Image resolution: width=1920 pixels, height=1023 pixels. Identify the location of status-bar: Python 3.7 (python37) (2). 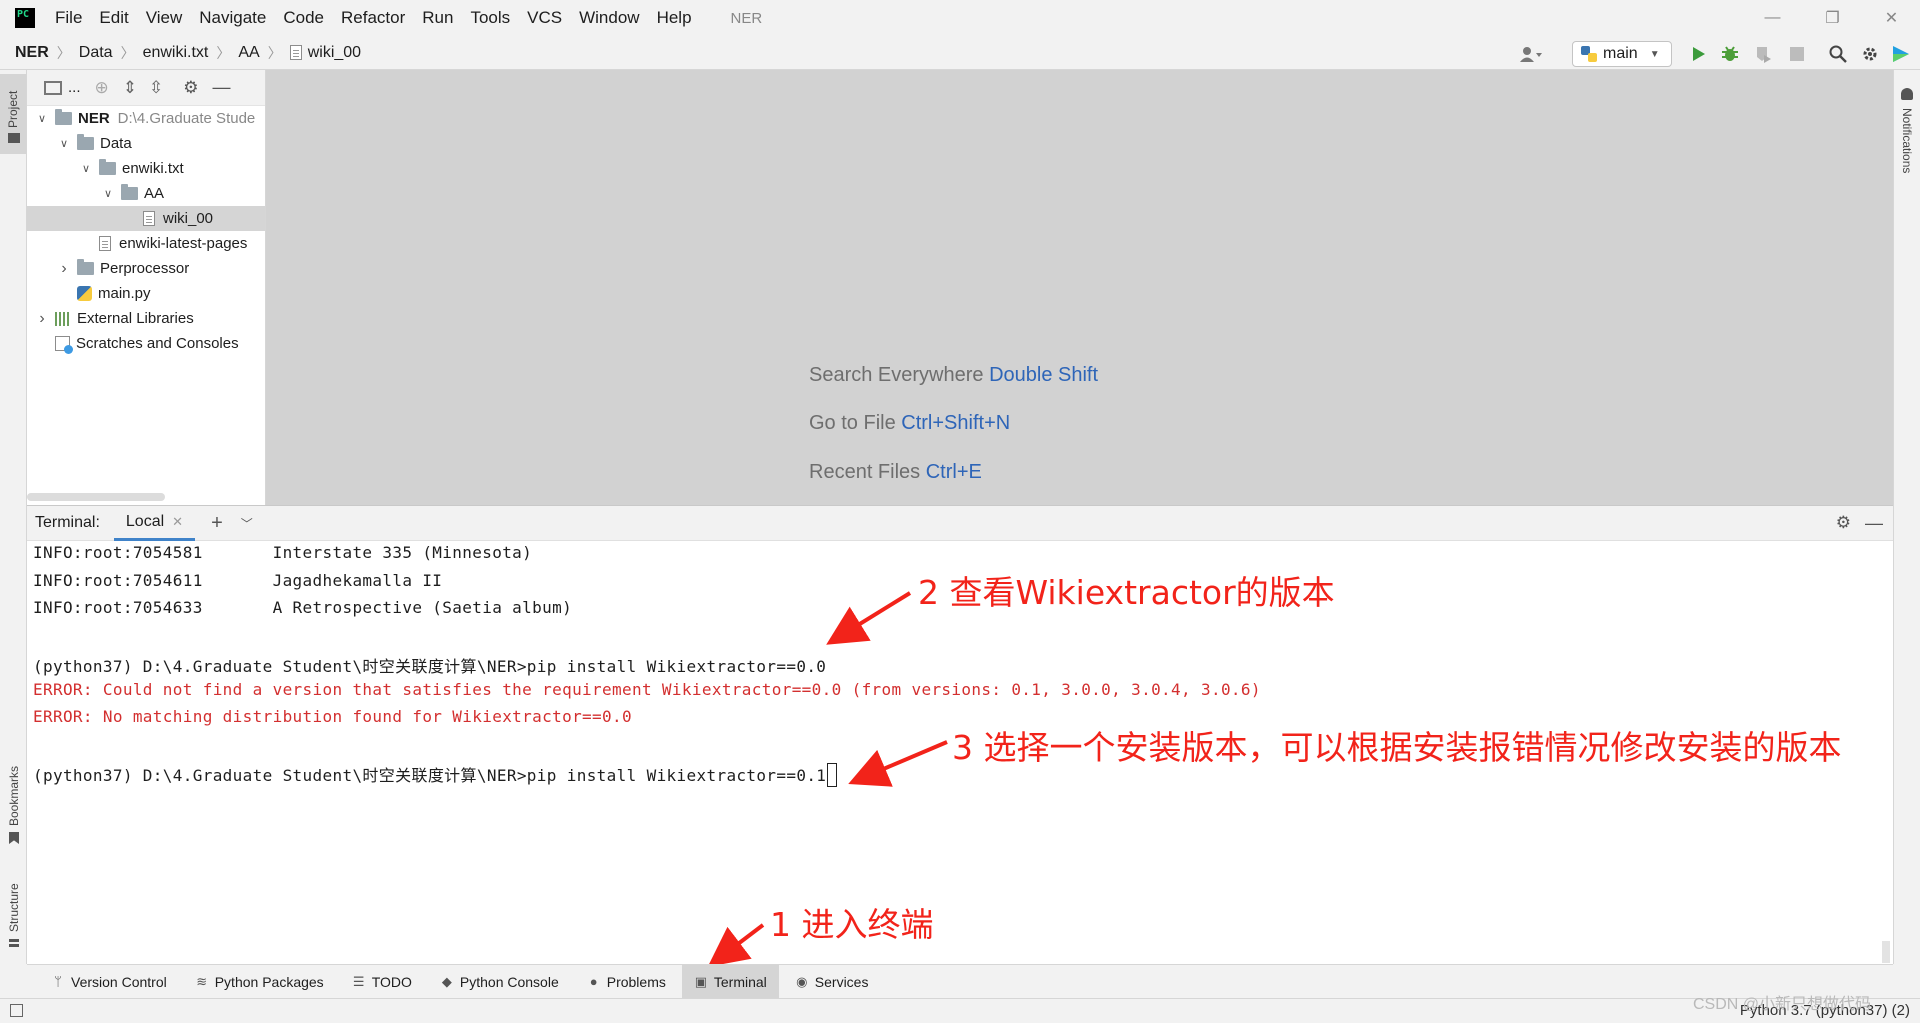
(960, 1010).